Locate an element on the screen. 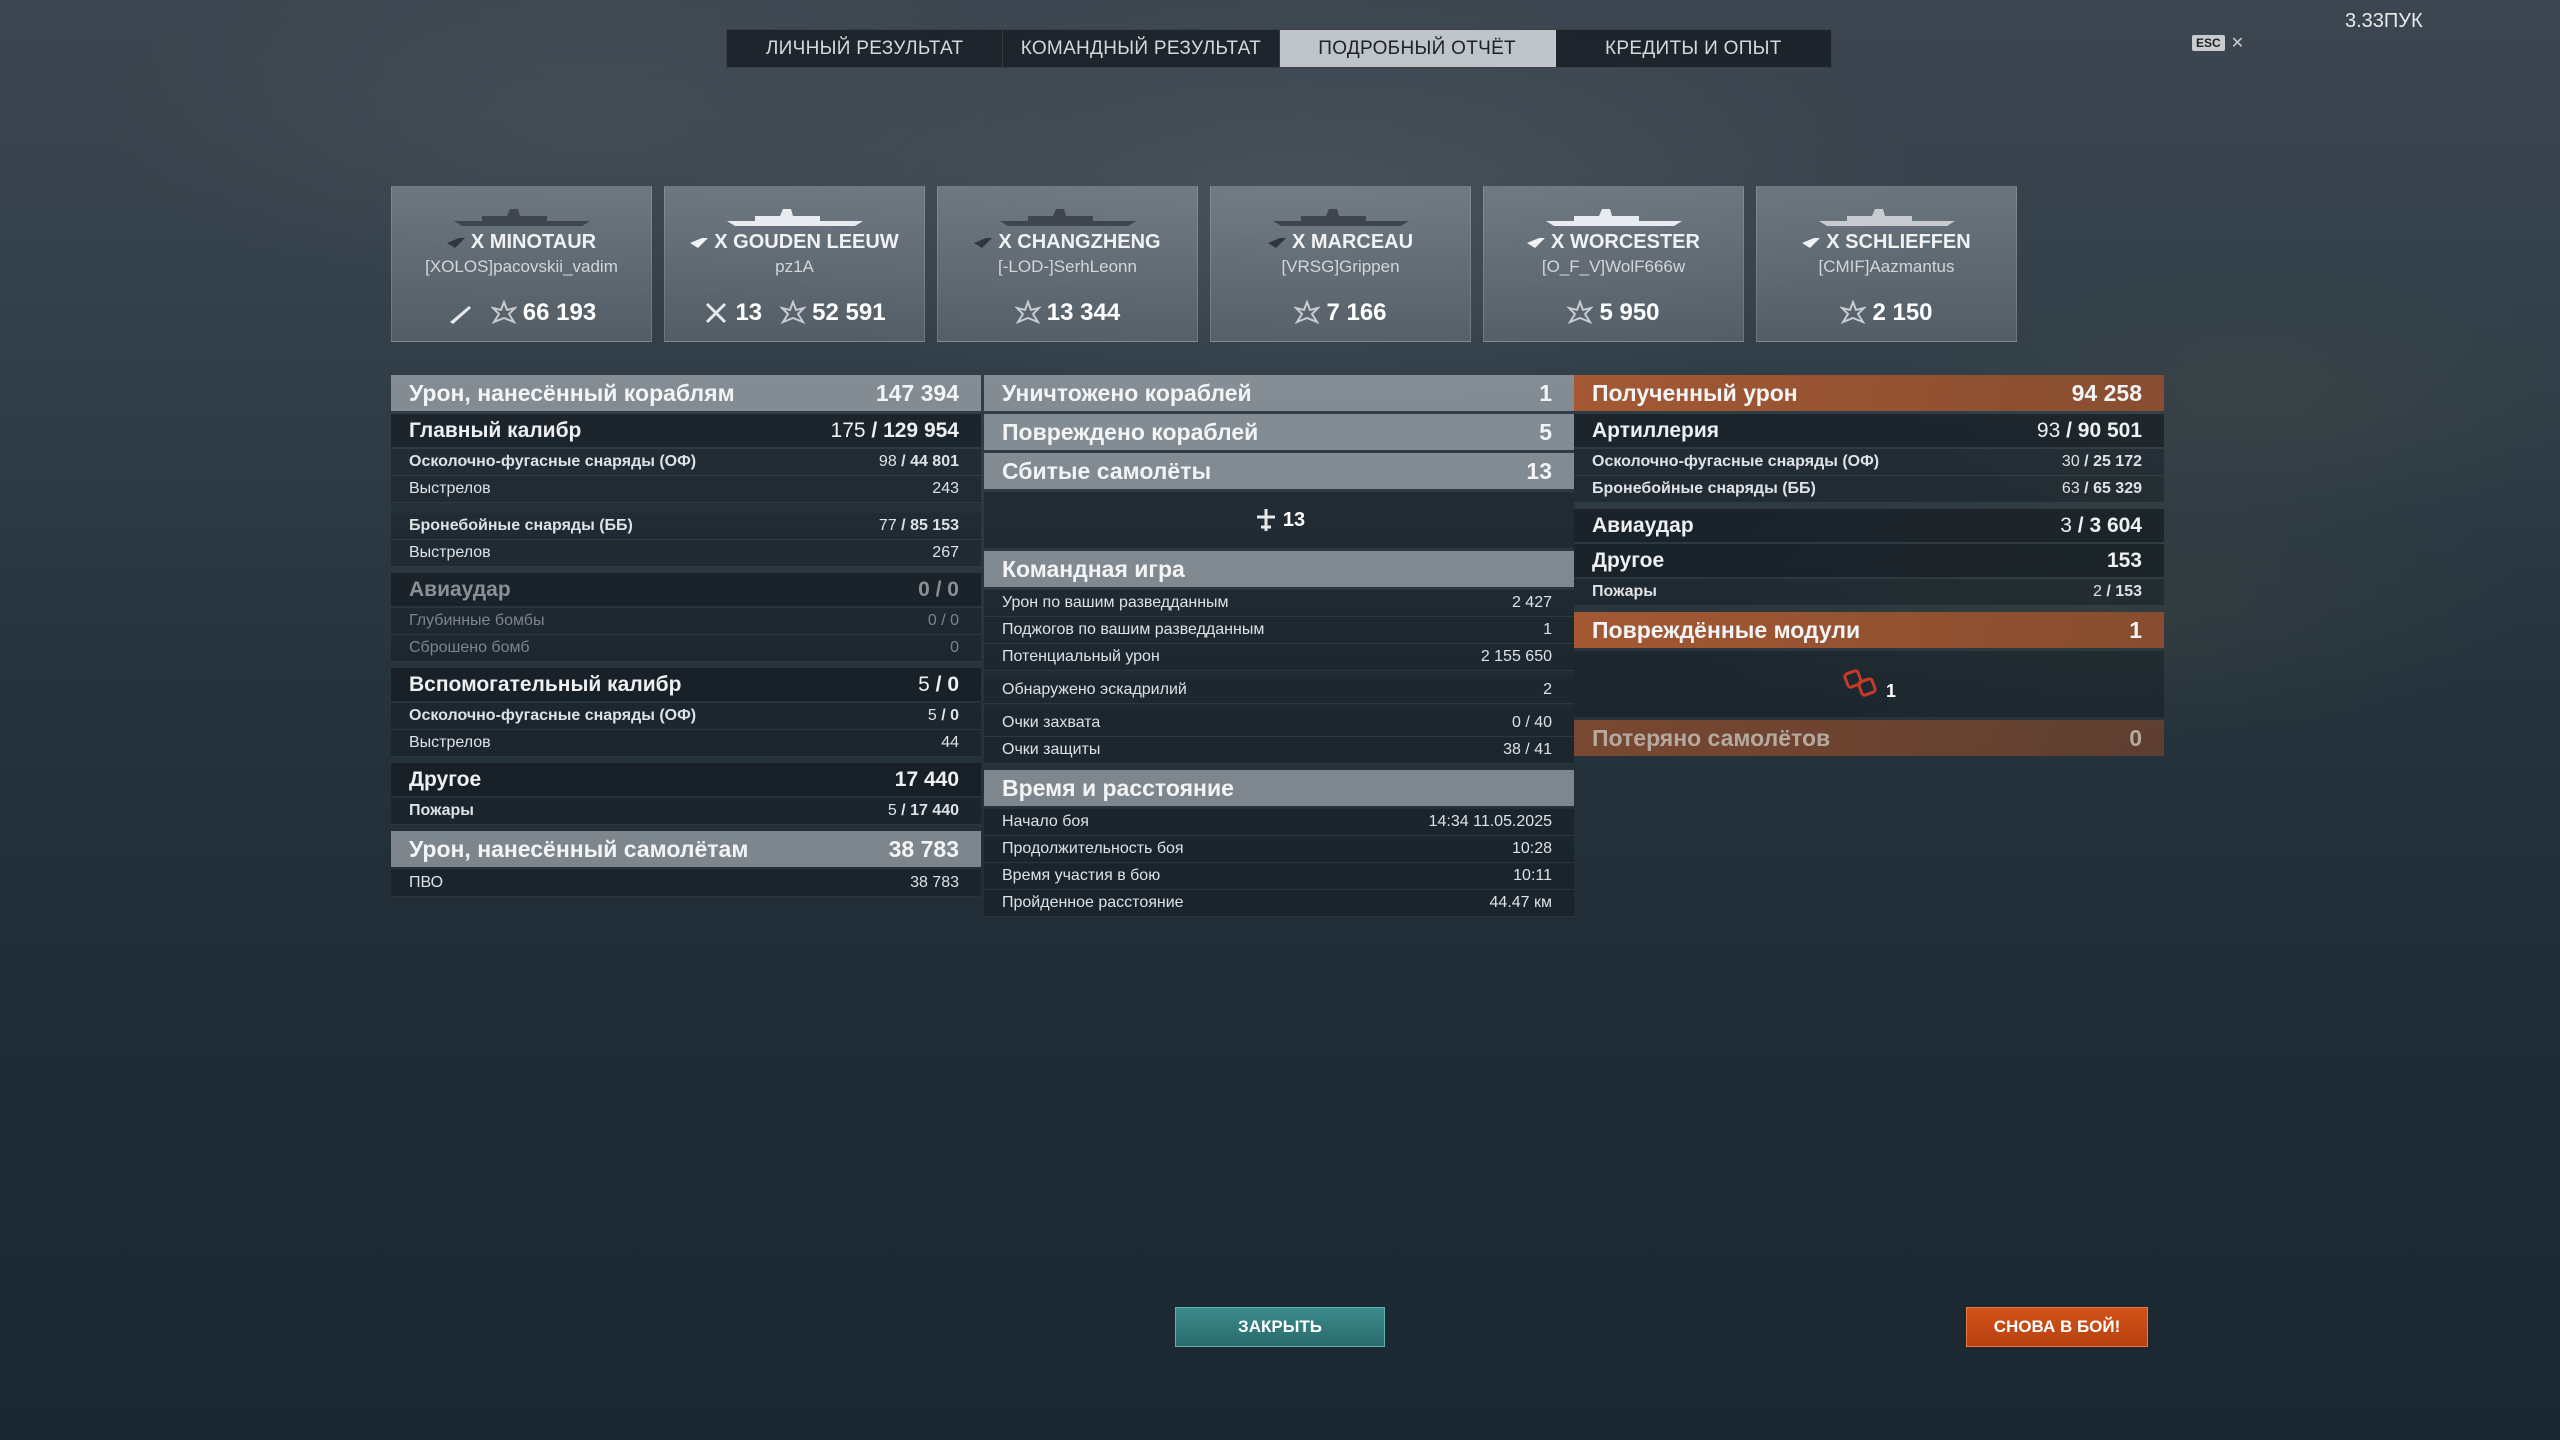 The height and width of the screenshot is (1440, 2560). ship-card: X MINOTAUR [XOLOS]pacovskii_vadim 66 193 is located at coordinates (521, 264).